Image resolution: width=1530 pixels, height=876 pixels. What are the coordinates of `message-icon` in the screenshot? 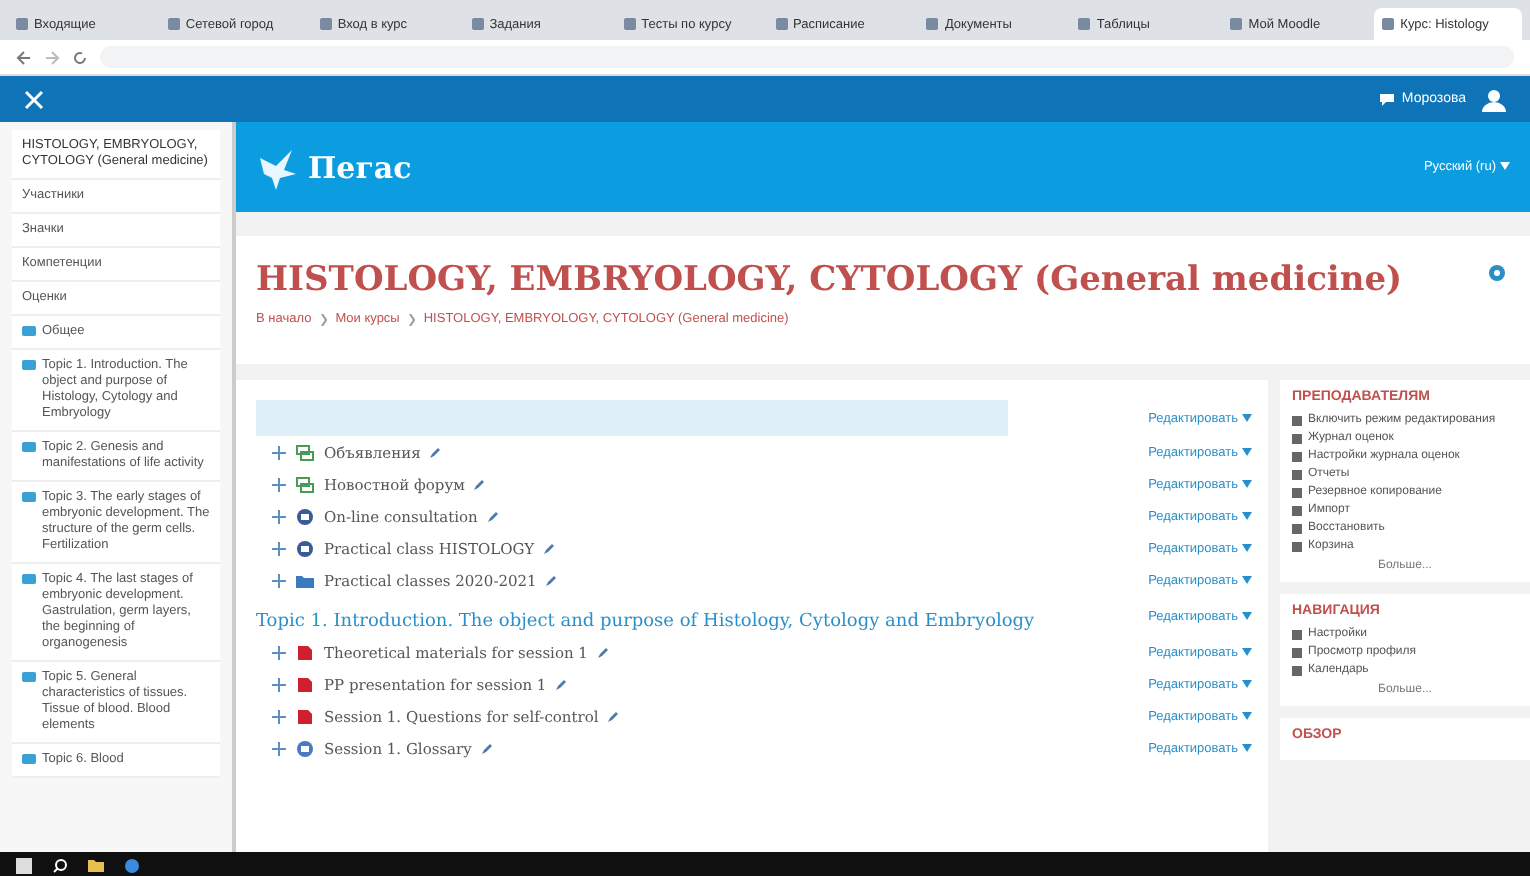 It's located at (1386, 99).